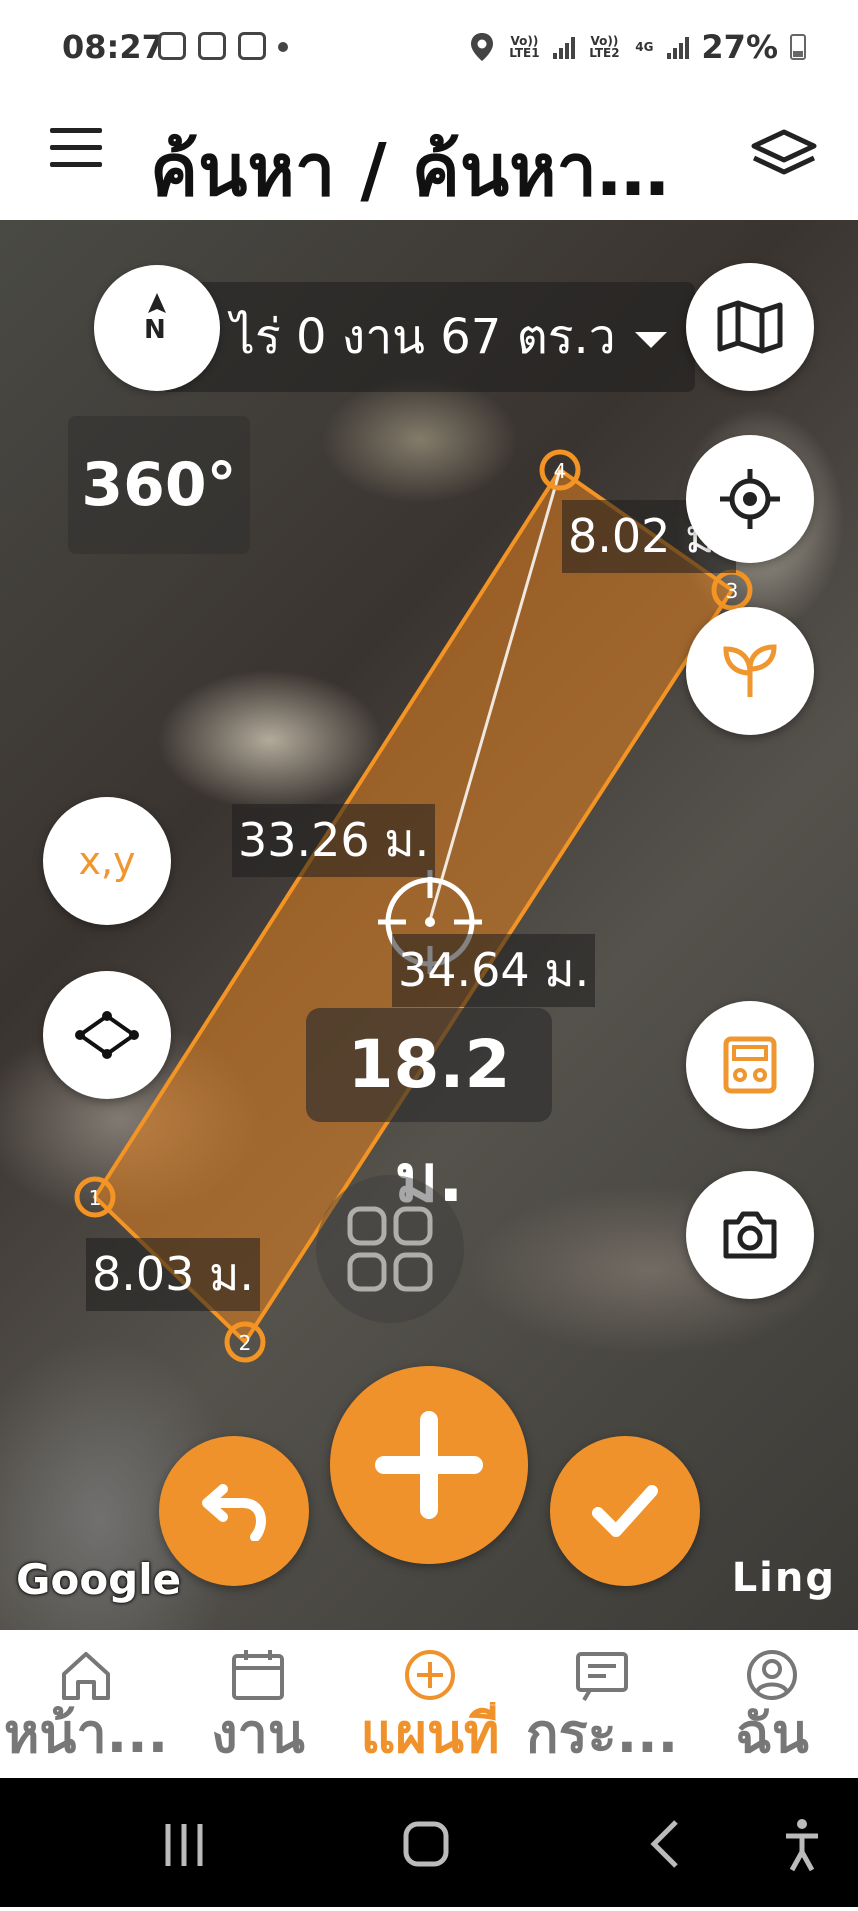  What do you see at coordinates (184, 1845) in the screenshot?
I see `recent-apps-icon` at bounding box center [184, 1845].